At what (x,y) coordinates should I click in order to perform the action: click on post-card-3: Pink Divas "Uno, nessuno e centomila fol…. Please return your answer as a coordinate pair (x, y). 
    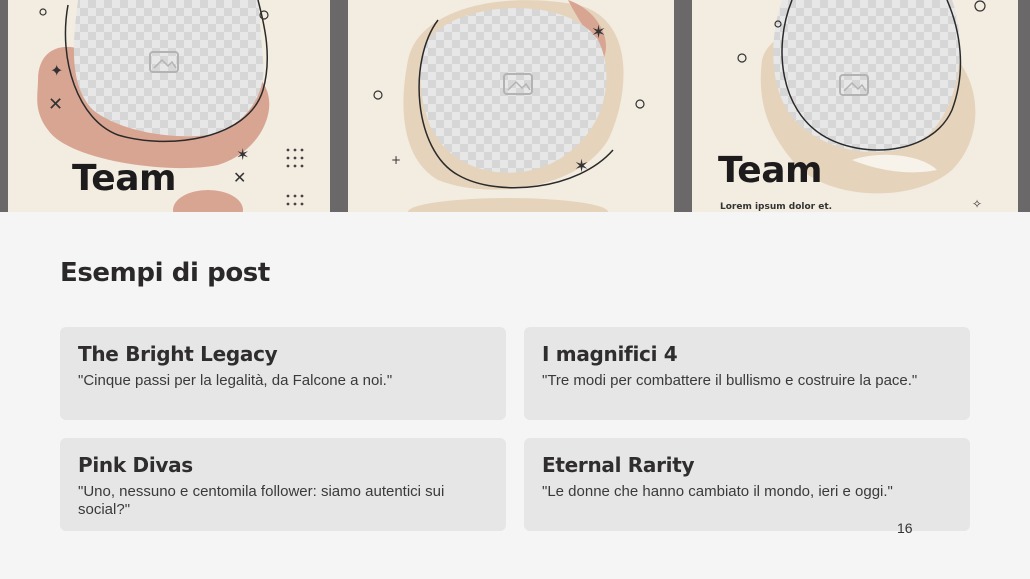
    Looking at the image, I should click on (283, 484).